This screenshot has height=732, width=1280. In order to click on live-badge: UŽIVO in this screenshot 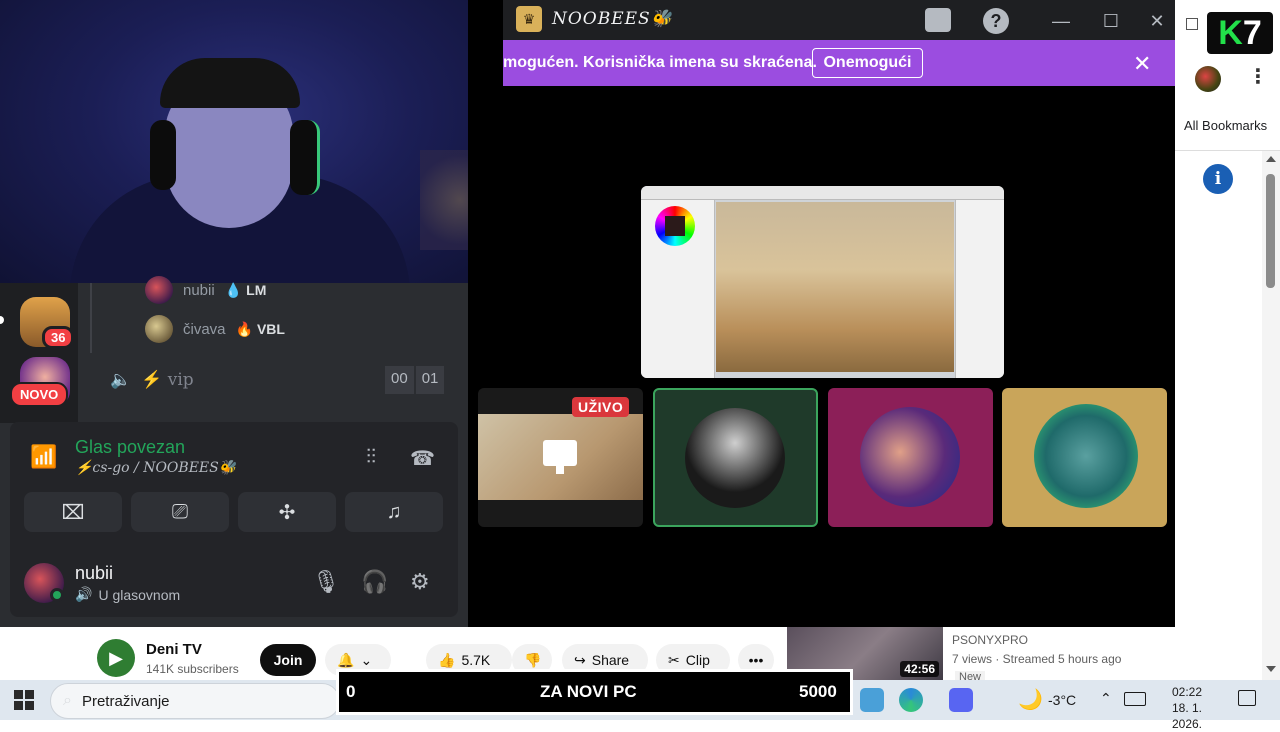, I will do `click(601, 407)`.